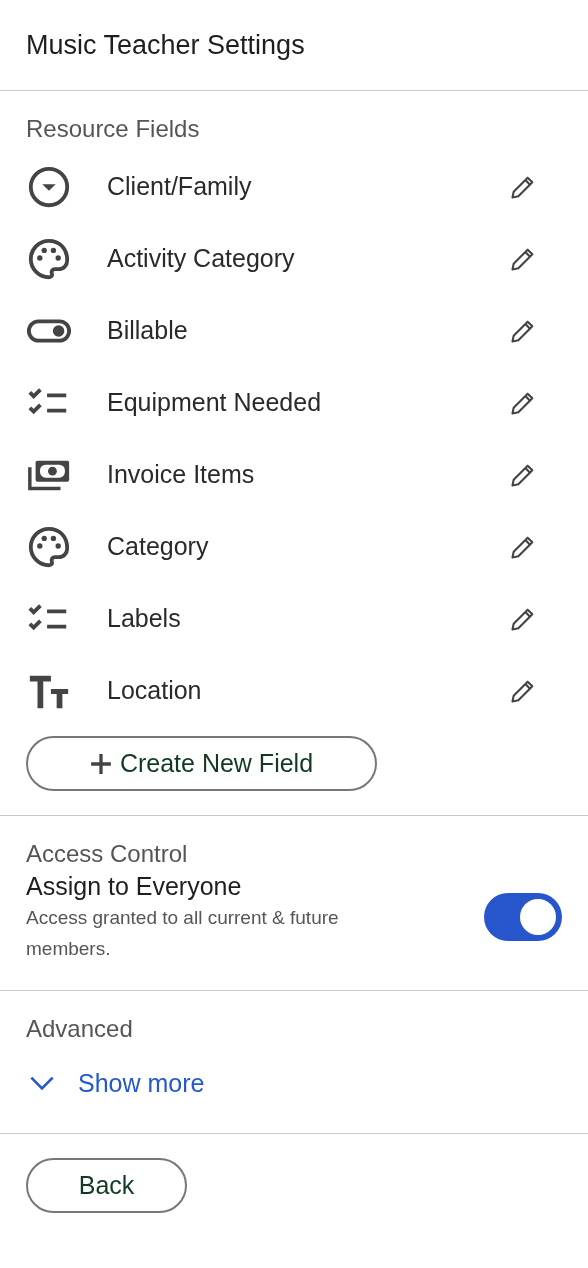 The image size is (588, 1268). What do you see at coordinates (165, 45) in the screenshot?
I see `page-title: Music Teacher Settings` at bounding box center [165, 45].